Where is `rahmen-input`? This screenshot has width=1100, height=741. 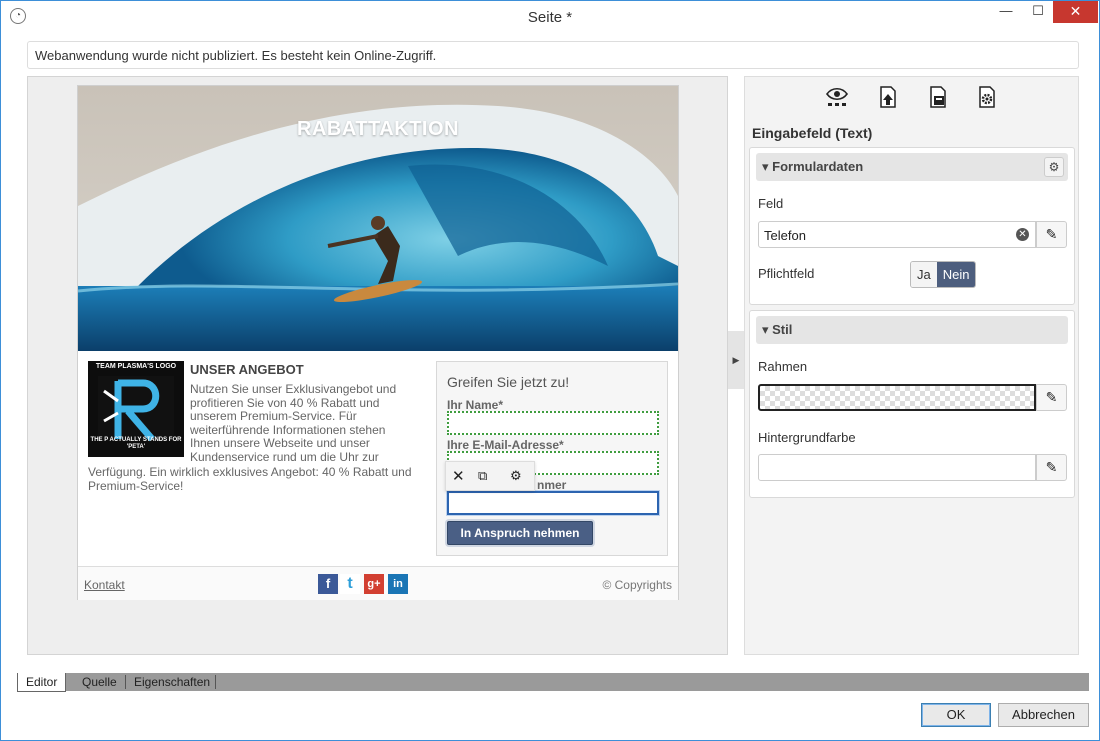 rahmen-input is located at coordinates (897, 397).